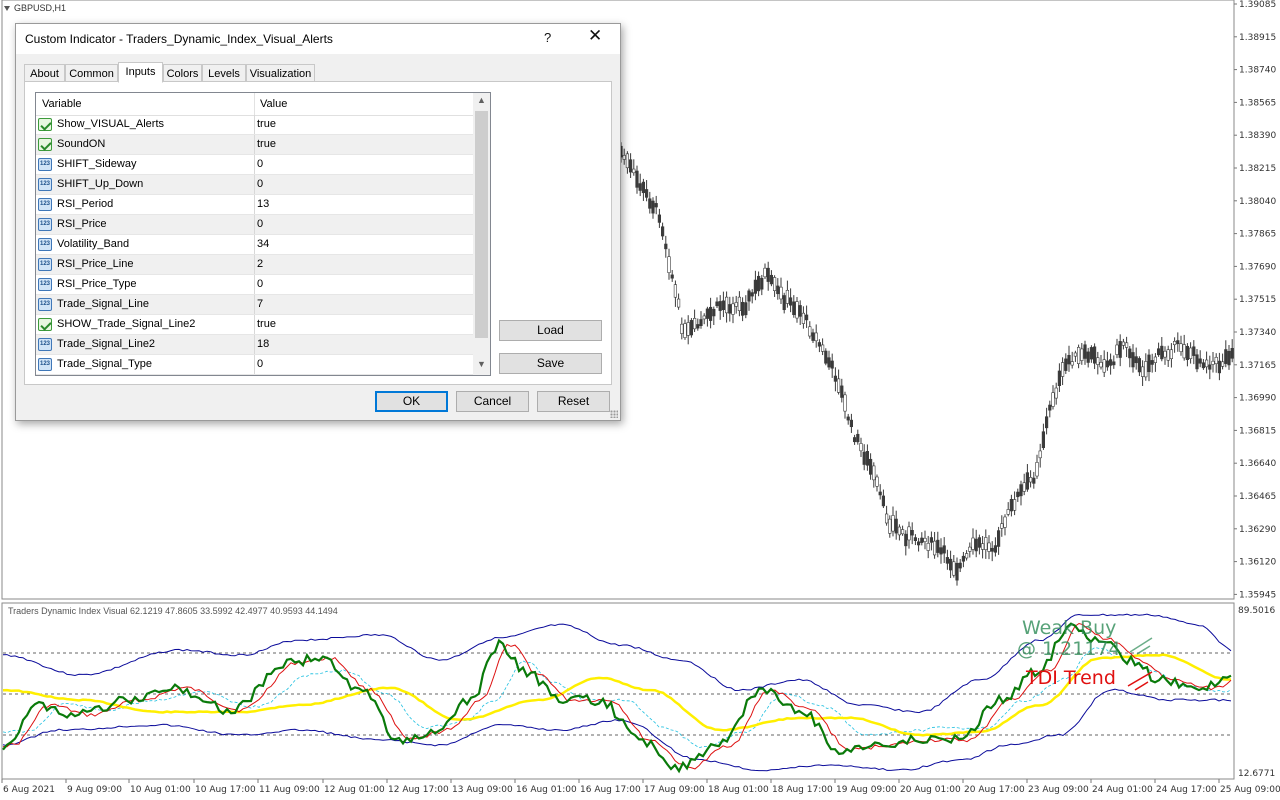 The height and width of the screenshot is (800, 1280). I want to click on tab-about: About, so click(44, 73).